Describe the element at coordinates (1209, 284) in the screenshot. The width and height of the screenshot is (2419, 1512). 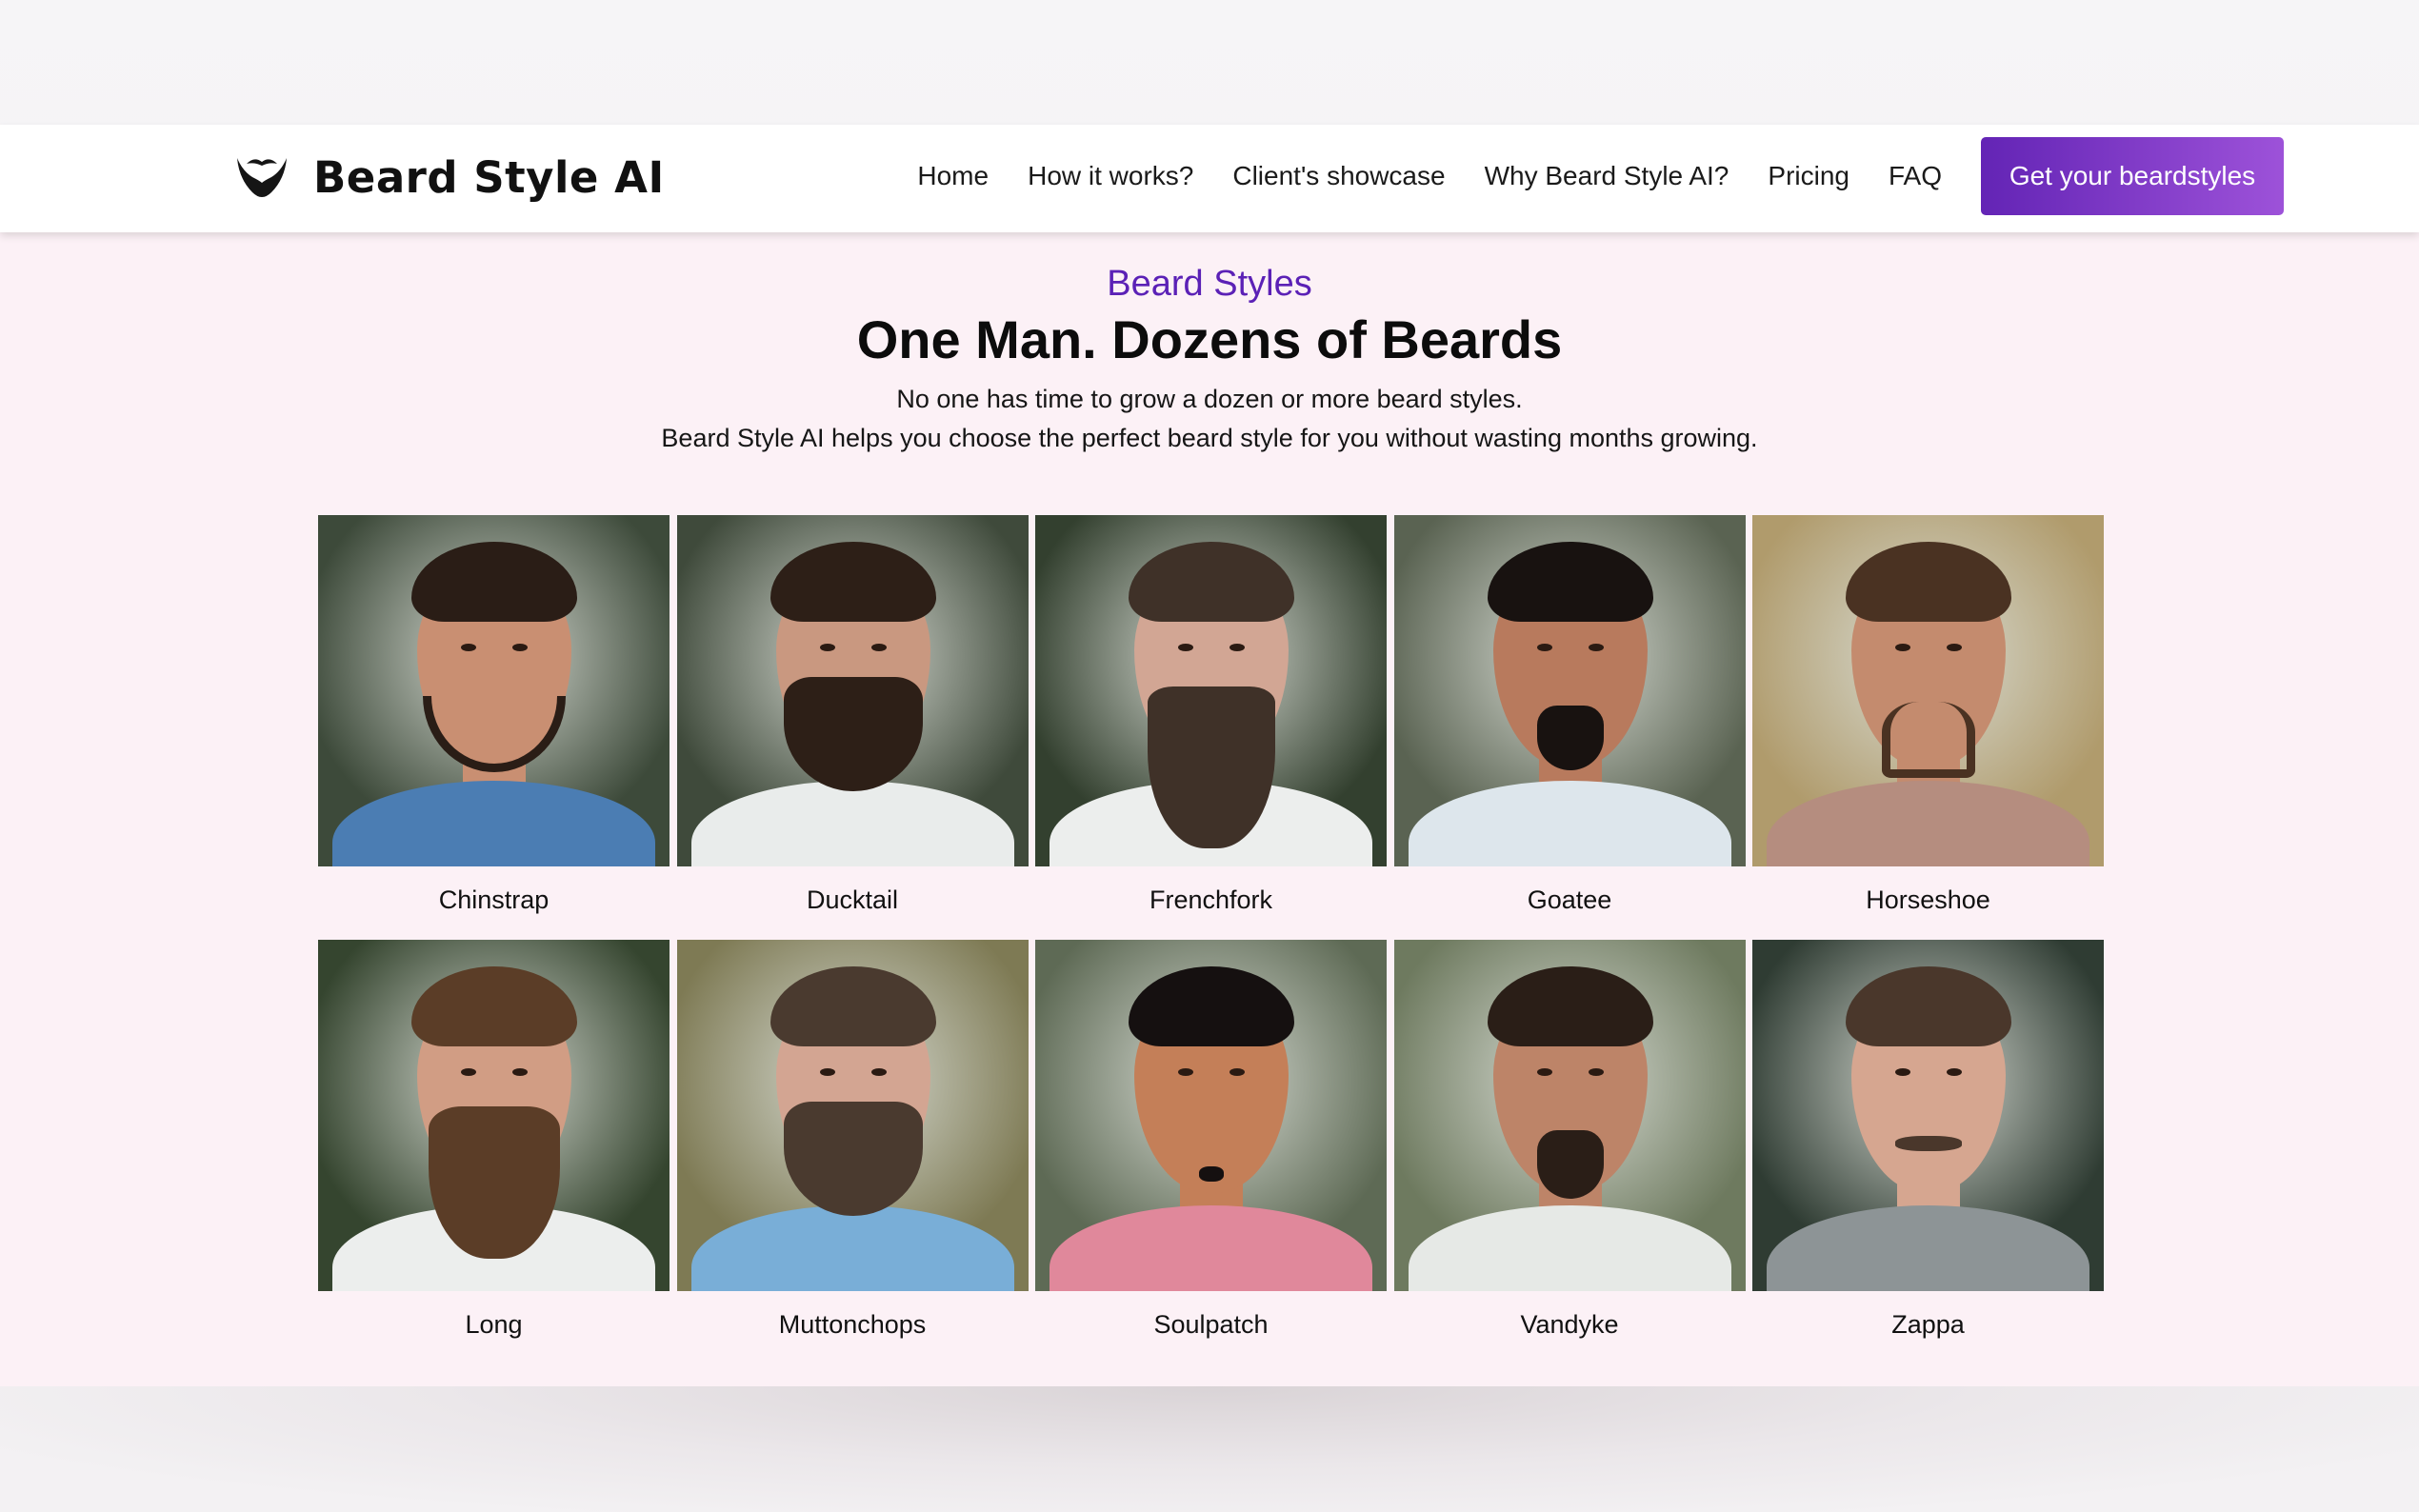
I see `section-eyebrow: Beard Styles` at that location.